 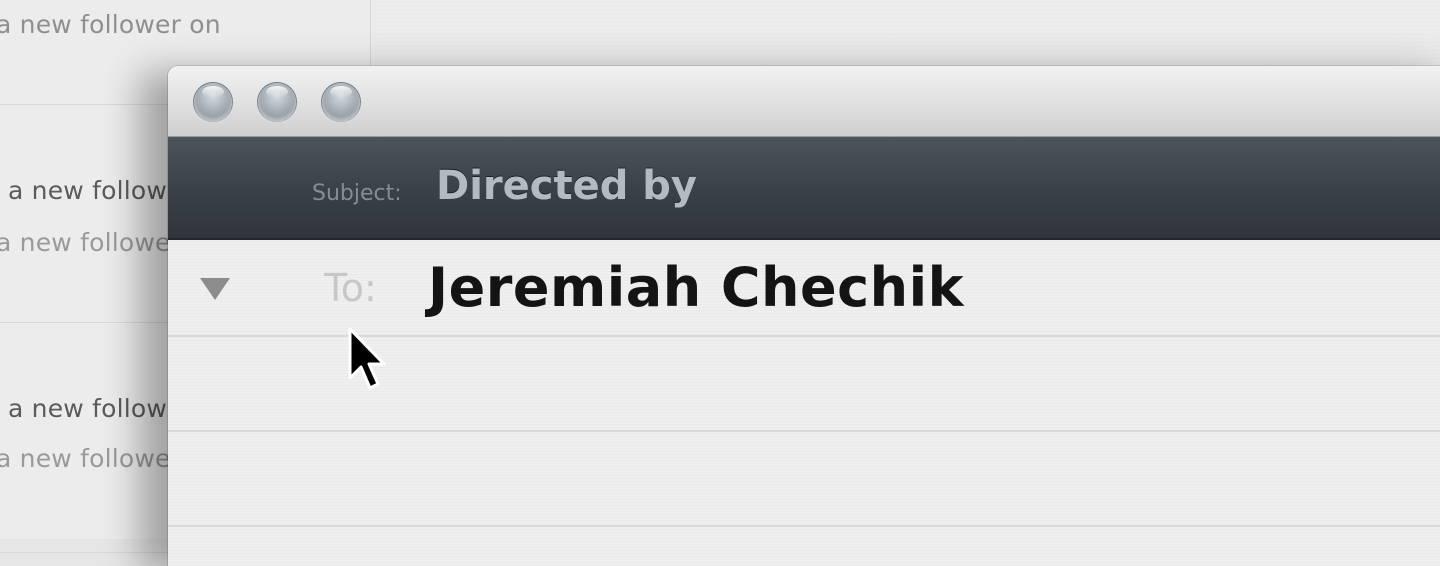 What do you see at coordinates (367, 358) in the screenshot?
I see `mouse-pointer-icon` at bounding box center [367, 358].